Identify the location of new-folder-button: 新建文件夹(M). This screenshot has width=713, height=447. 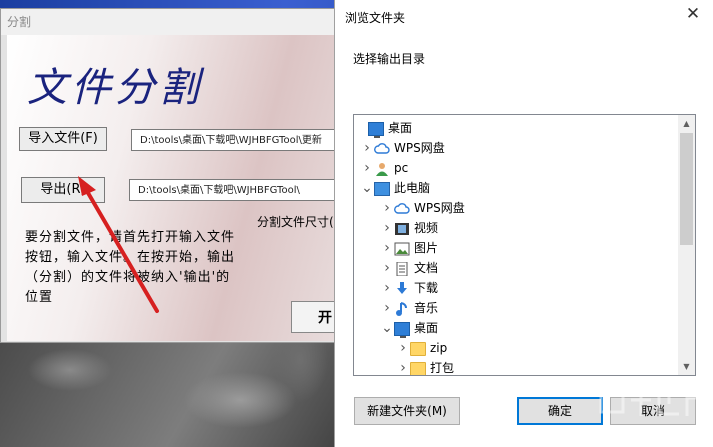
(407, 411).